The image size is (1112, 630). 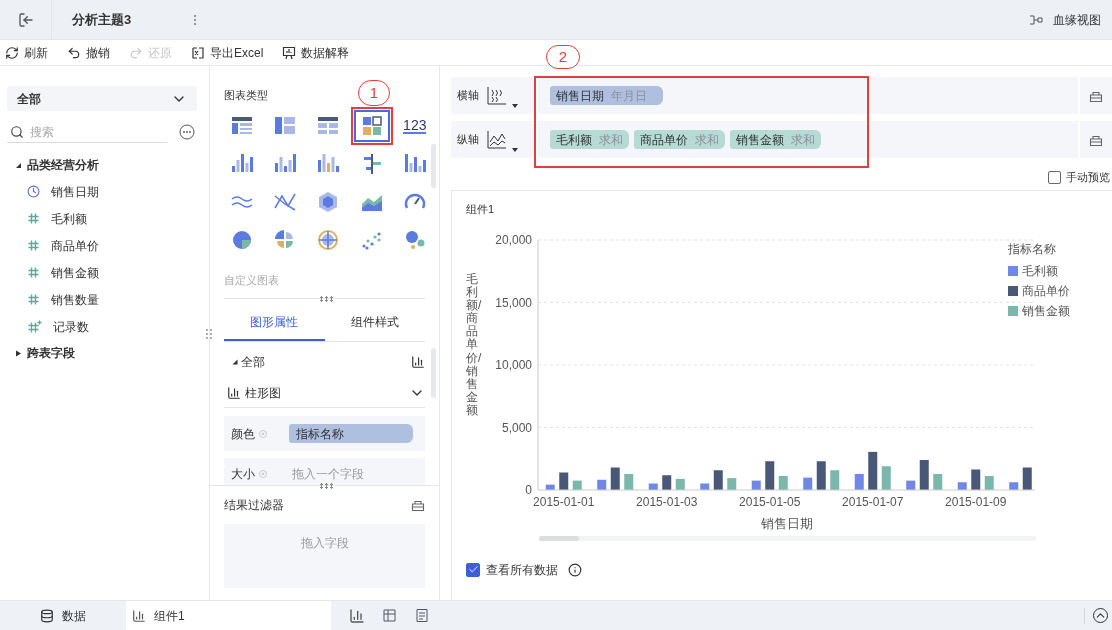 What do you see at coordinates (104, 218) in the screenshot?
I see `field-item: 毛利额` at bounding box center [104, 218].